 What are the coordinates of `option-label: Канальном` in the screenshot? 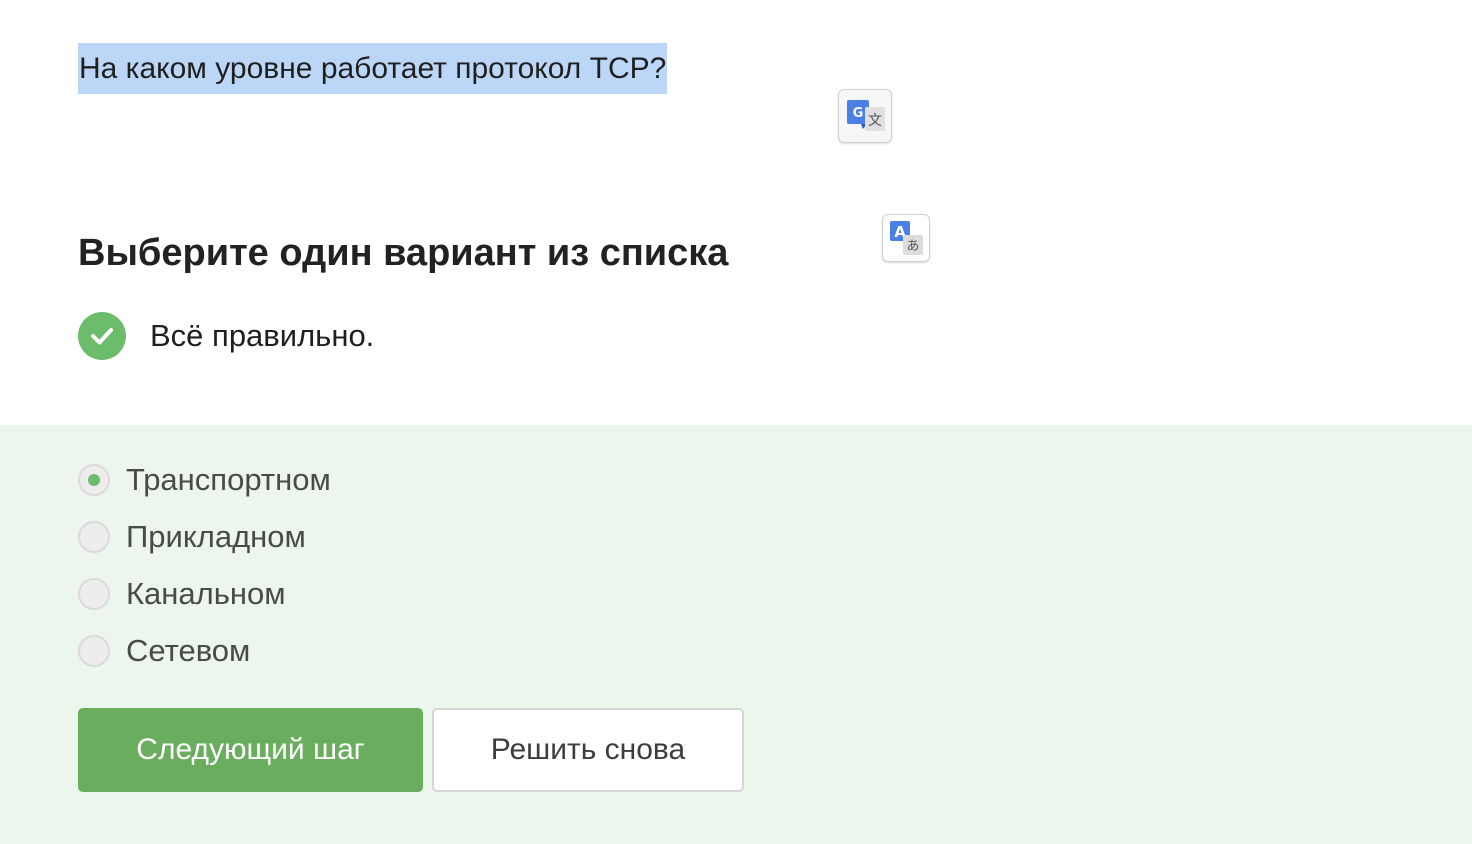 It's located at (206, 593).